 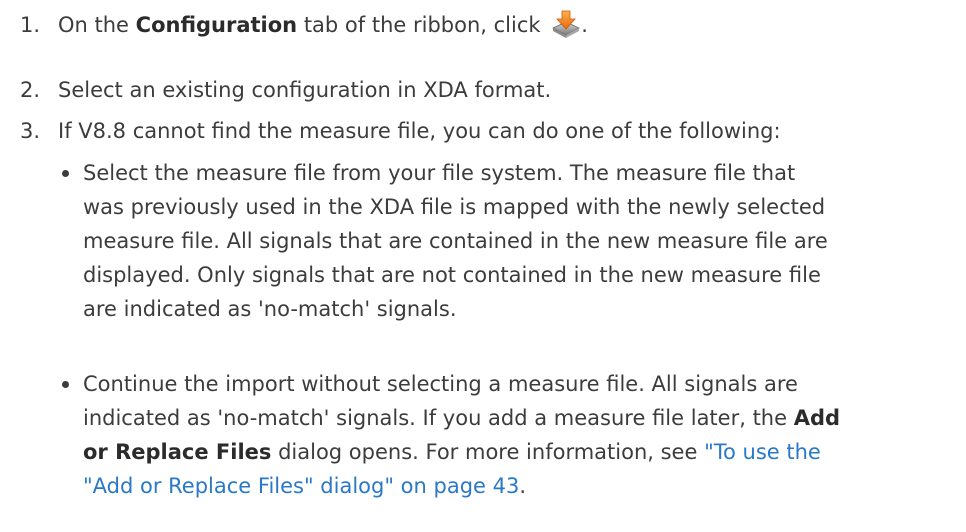 What do you see at coordinates (30, 131) in the screenshot?
I see `step-number: 3.` at bounding box center [30, 131].